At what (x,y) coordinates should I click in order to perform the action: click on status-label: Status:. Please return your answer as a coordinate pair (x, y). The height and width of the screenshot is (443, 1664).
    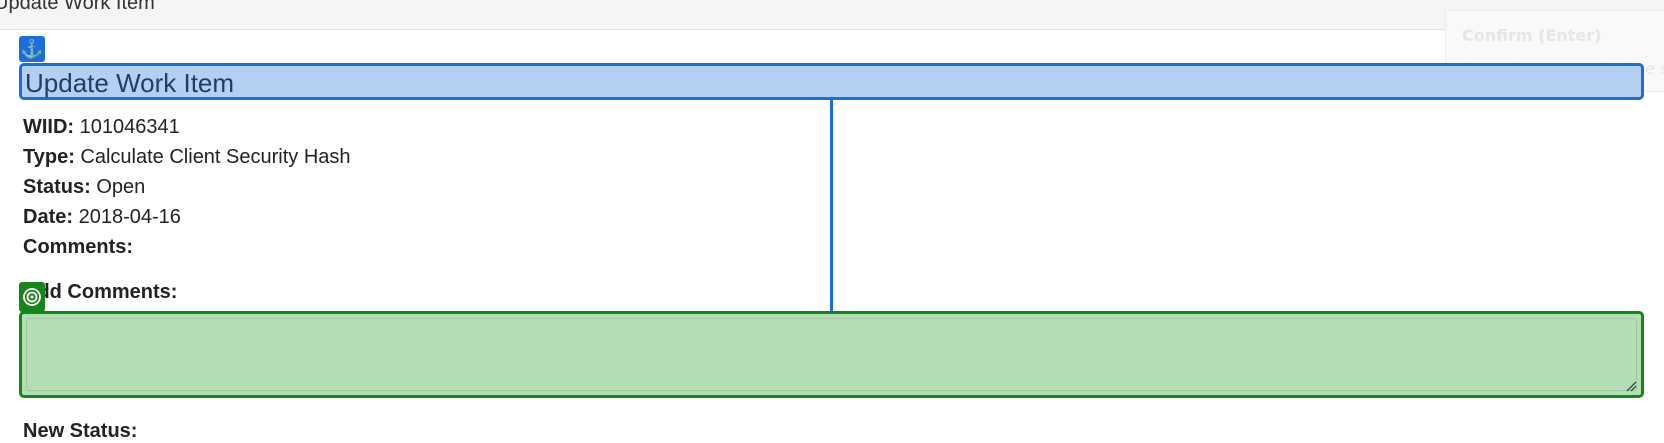
    Looking at the image, I should click on (57, 187).